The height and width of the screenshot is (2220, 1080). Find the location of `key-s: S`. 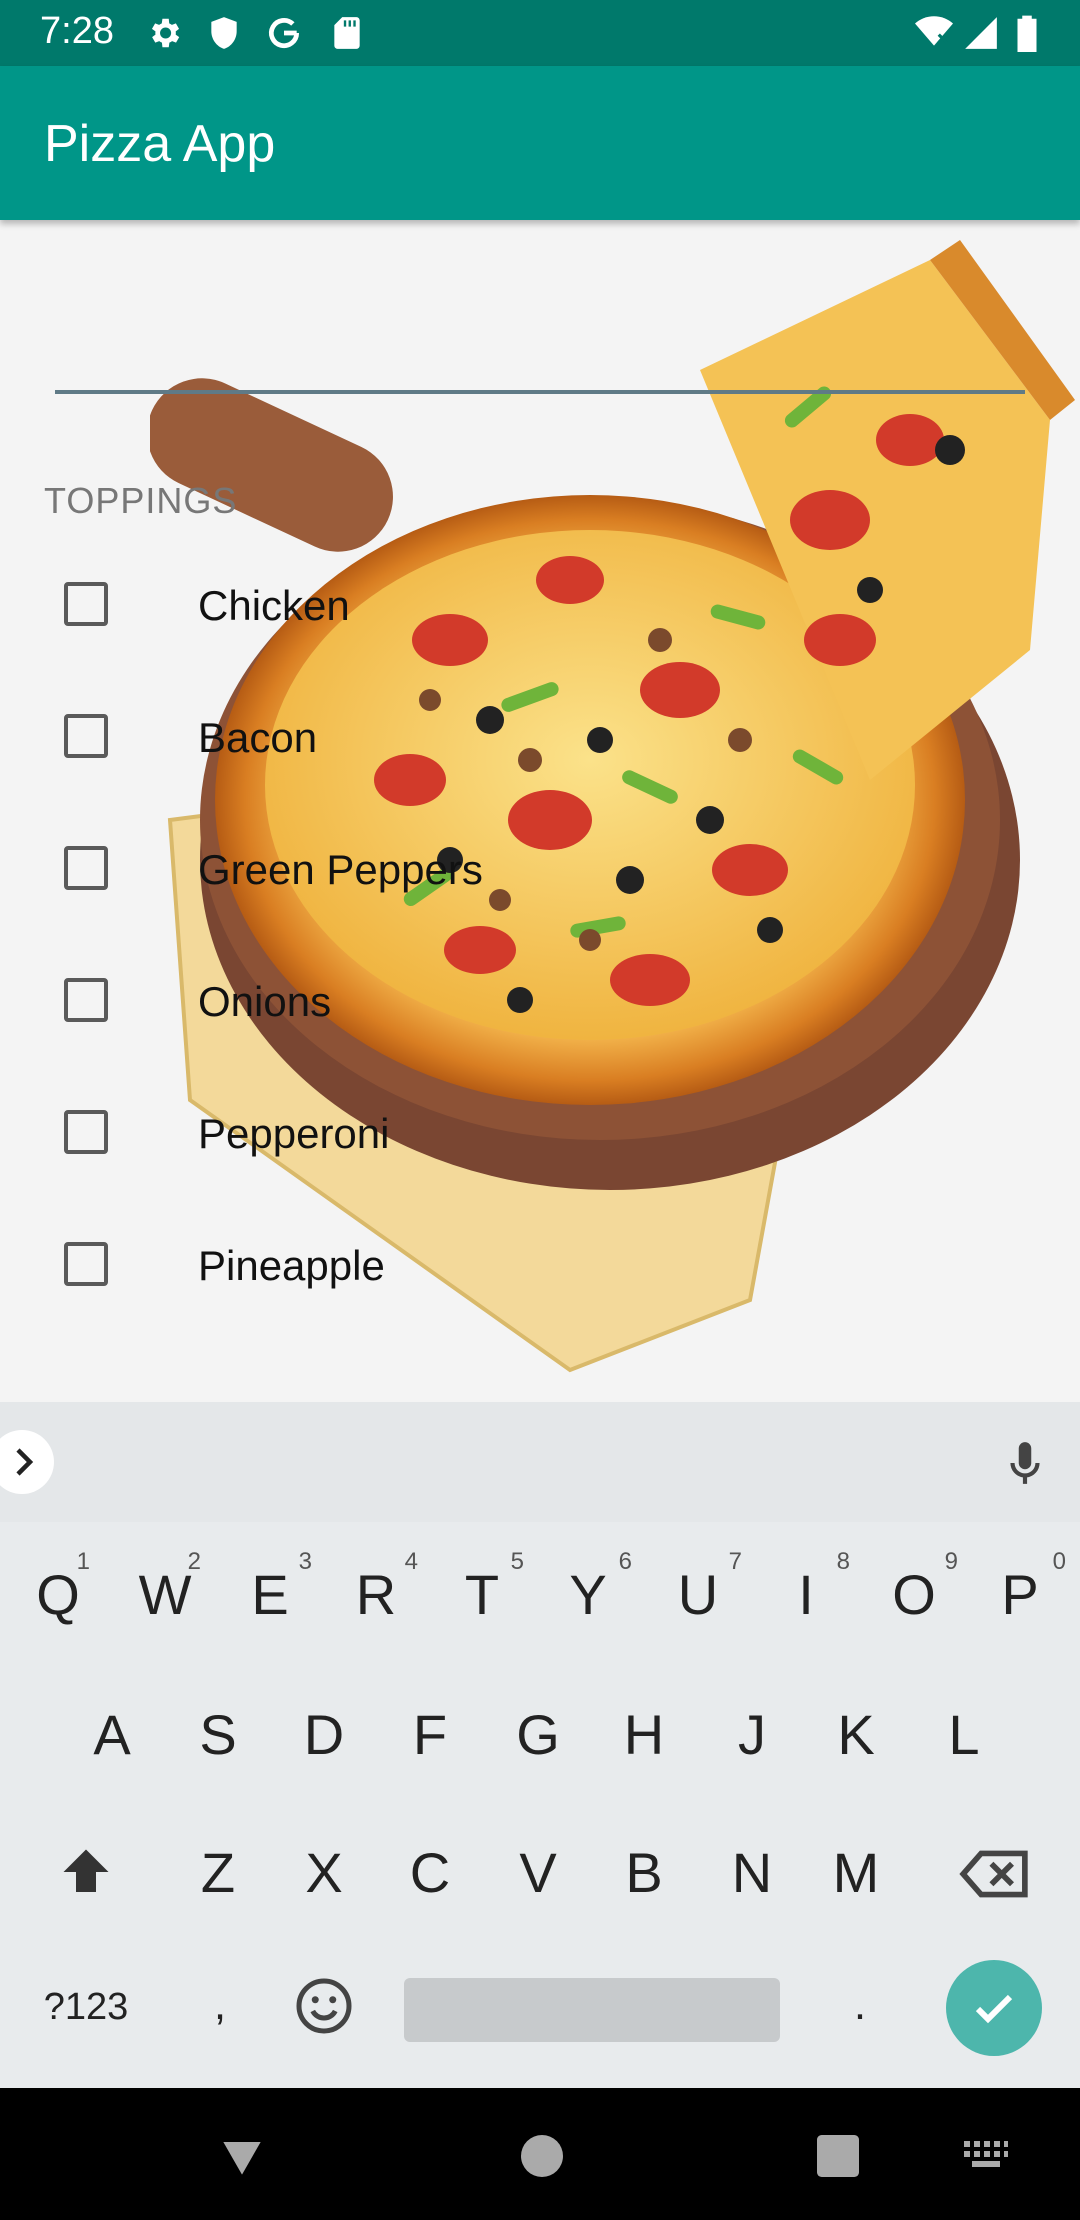

key-s: S is located at coordinates (218, 1734).